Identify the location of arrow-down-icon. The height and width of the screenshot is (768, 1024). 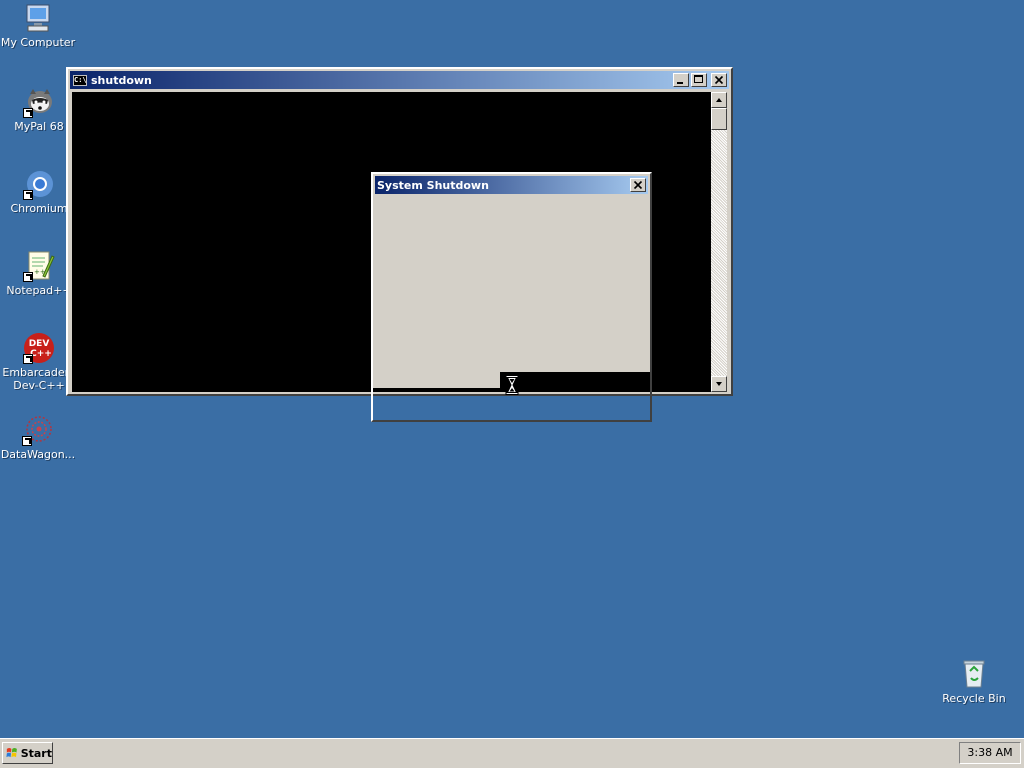
(719, 384).